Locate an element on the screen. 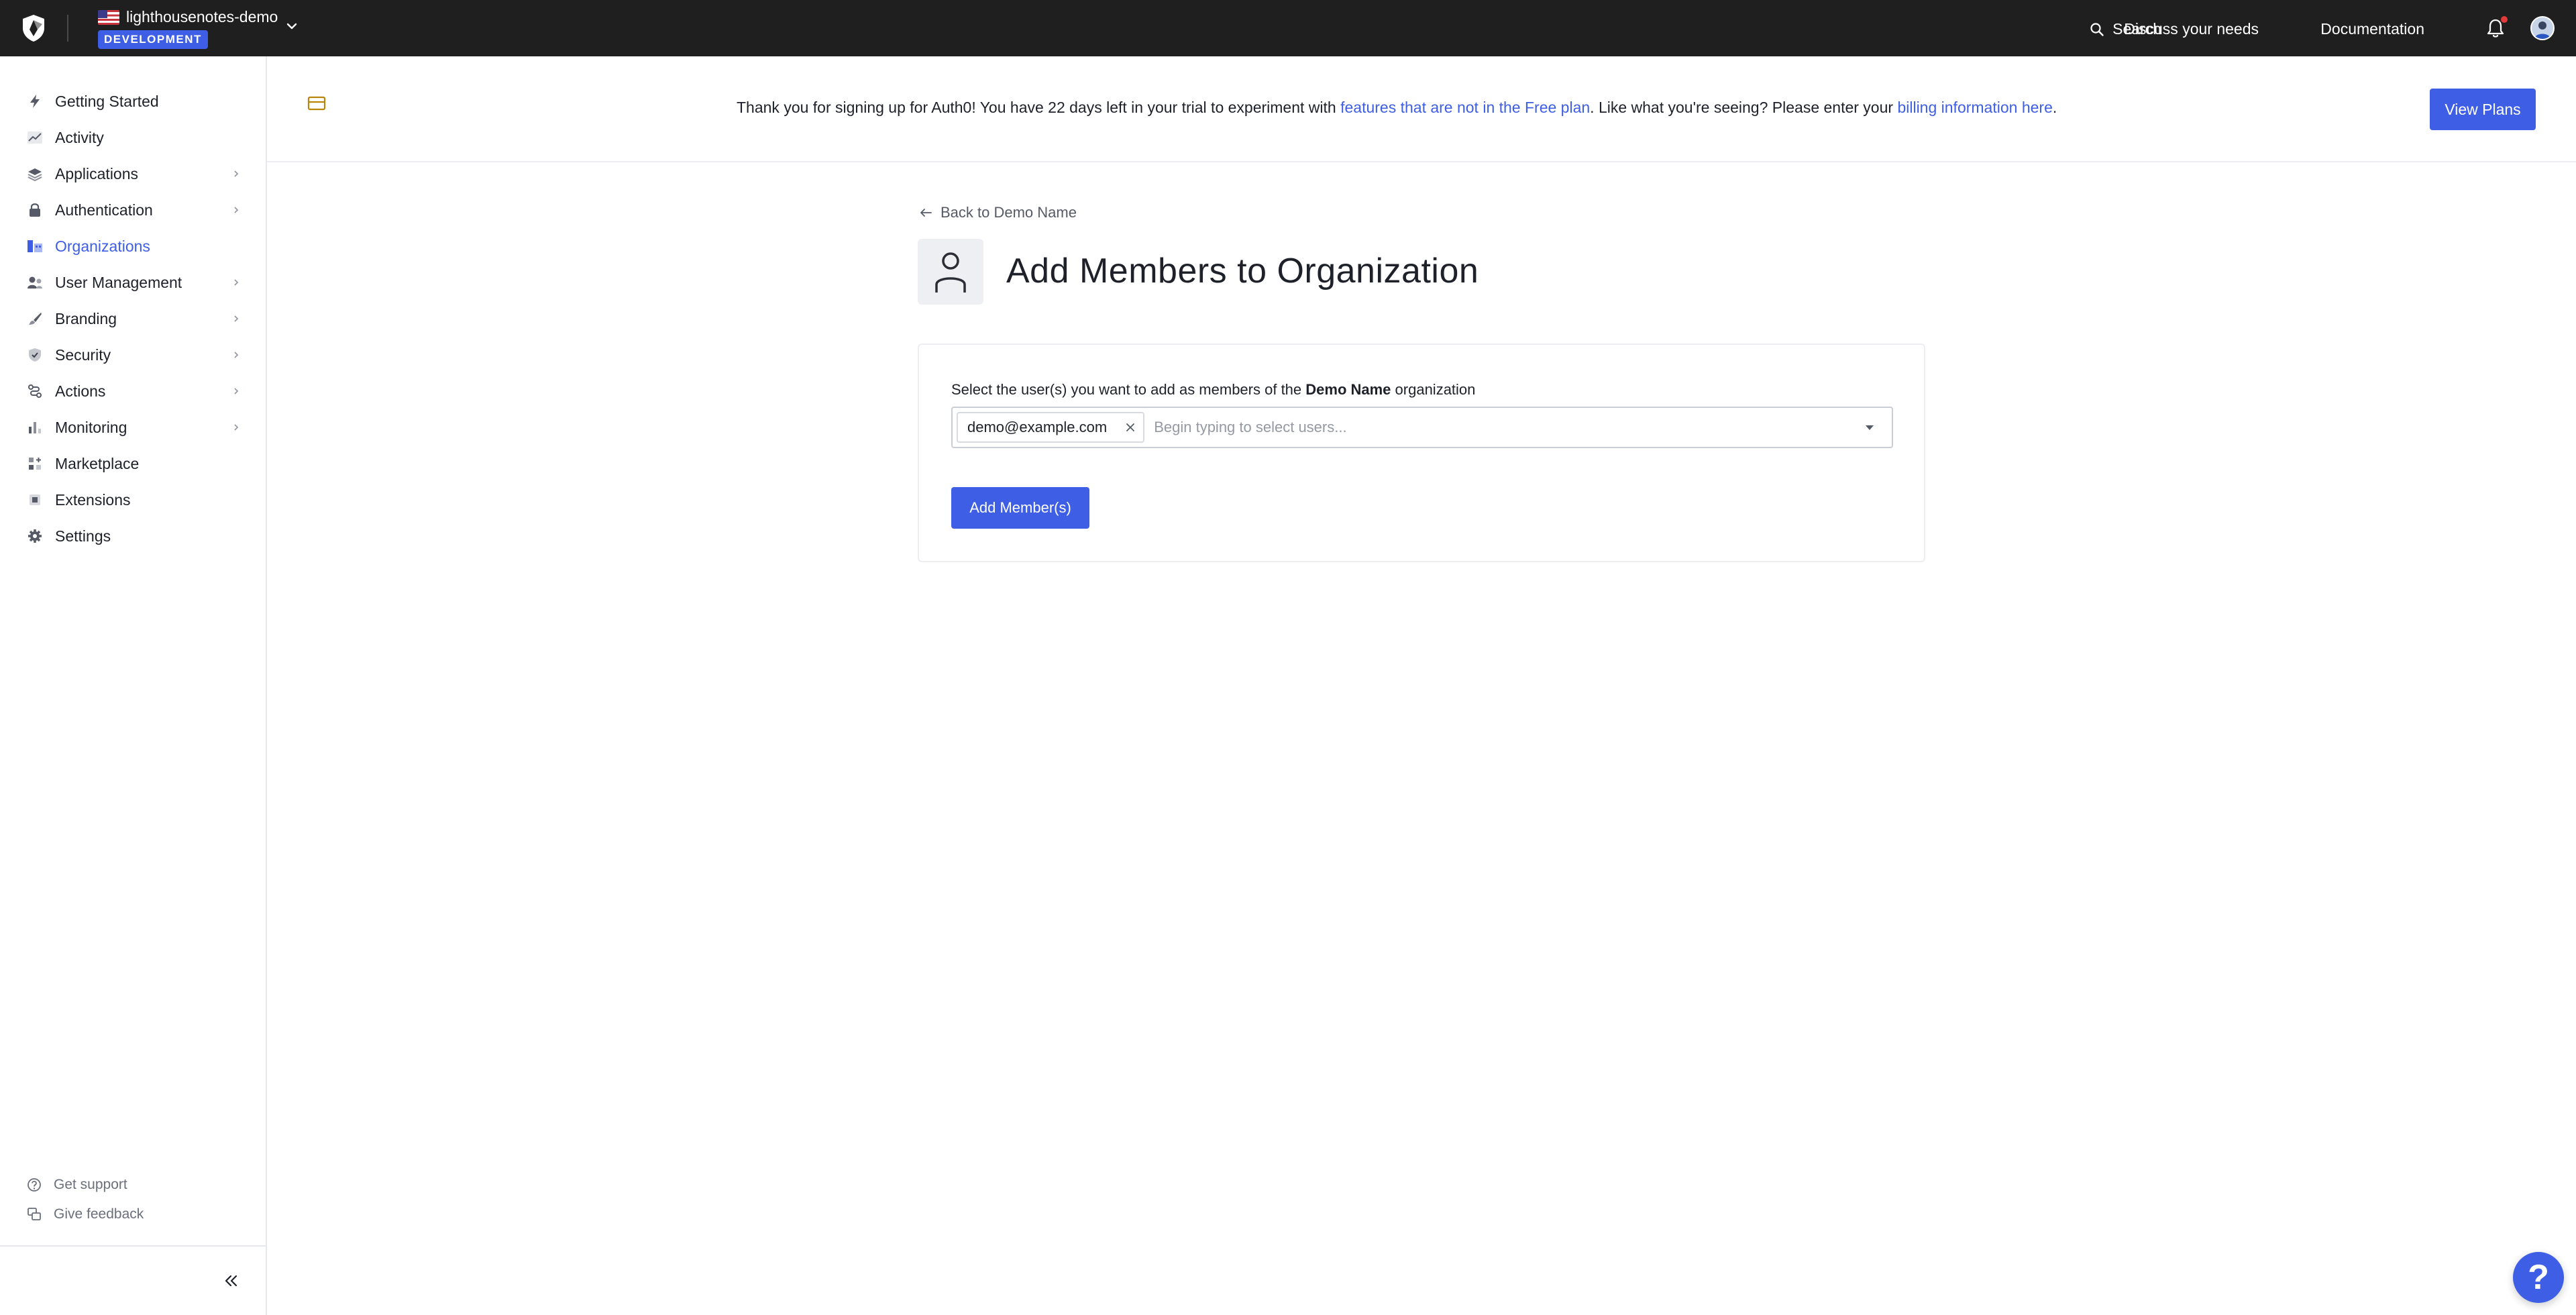 The height and width of the screenshot is (1315, 2576). sidebar-item-label: Settings is located at coordinates (83, 536).